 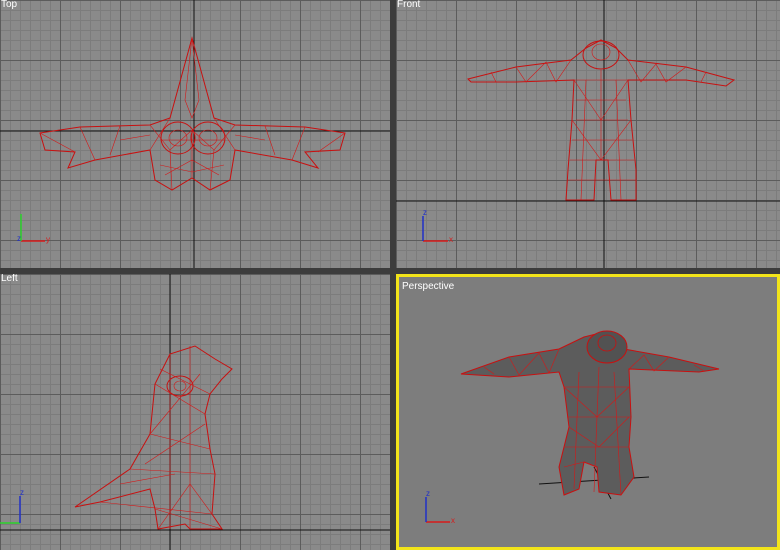 What do you see at coordinates (48, 239) in the screenshot?
I see `axis-label-h: y` at bounding box center [48, 239].